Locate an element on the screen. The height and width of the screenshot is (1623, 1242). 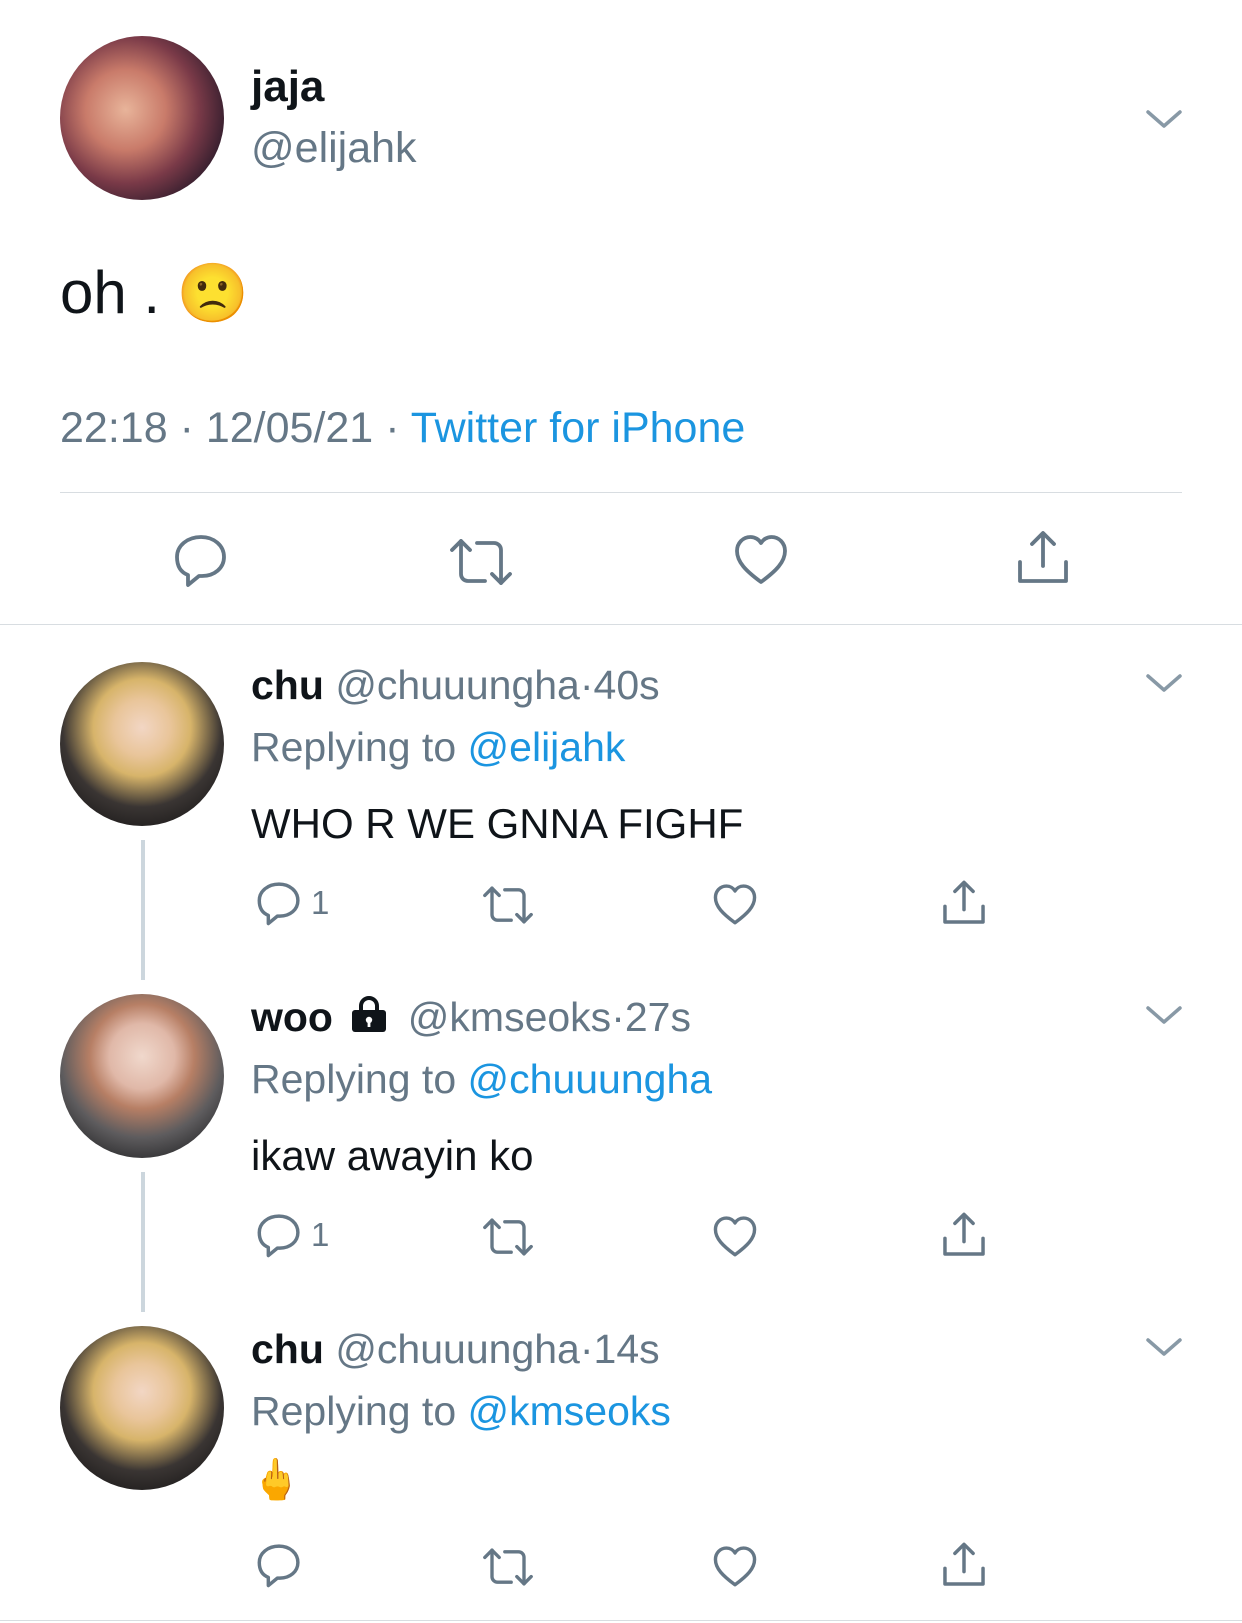
reply-header: chu @chuuungha·40s is located at coordinates (455, 685).